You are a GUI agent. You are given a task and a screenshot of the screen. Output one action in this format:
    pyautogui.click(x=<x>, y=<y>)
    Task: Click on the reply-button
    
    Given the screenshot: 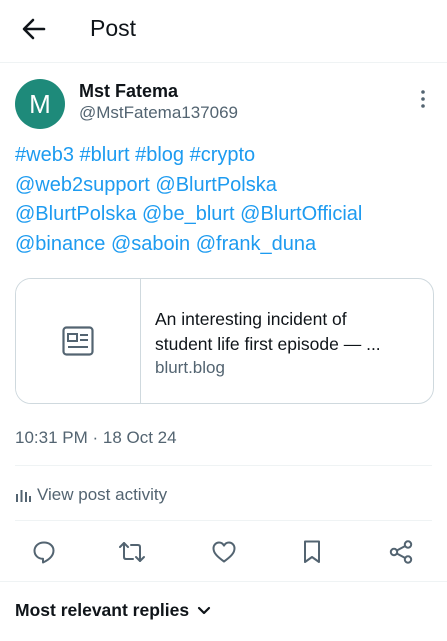 What is the action you would take?
    pyautogui.click(x=44, y=552)
    